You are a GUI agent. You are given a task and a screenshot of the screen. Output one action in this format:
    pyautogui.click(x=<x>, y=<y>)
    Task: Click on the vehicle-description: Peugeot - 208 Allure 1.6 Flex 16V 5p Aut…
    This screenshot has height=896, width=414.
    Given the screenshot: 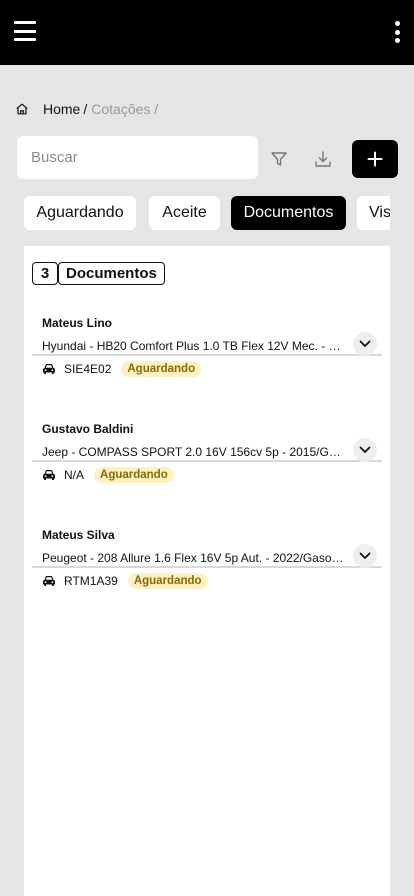 What is the action you would take?
    pyautogui.click(x=193, y=558)
    